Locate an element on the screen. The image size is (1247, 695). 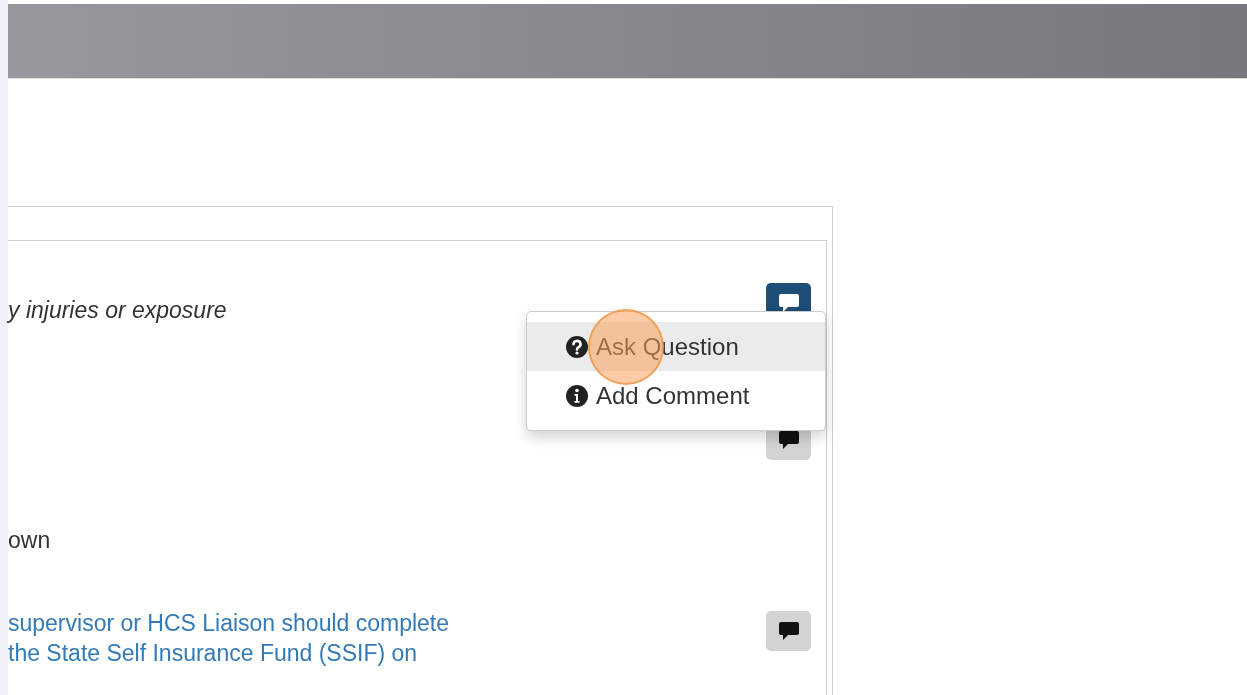
comment-button is located at coordinates (788, 631).